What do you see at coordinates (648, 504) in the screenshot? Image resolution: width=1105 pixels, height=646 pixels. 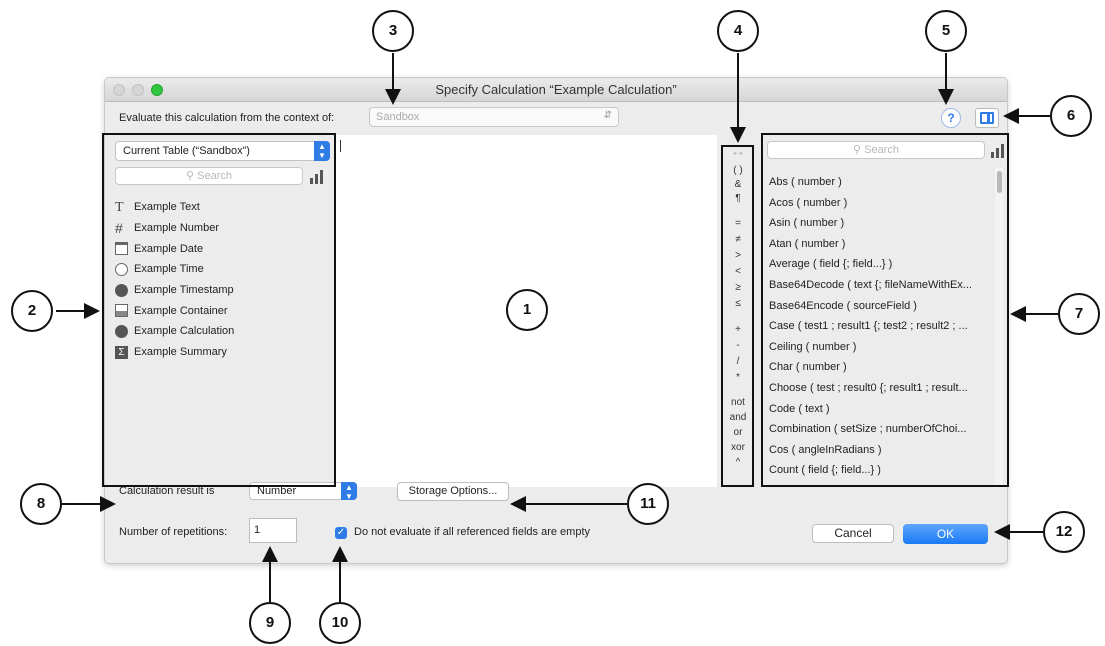 I see `callout-11: 11` at bounding box center [648, 504].